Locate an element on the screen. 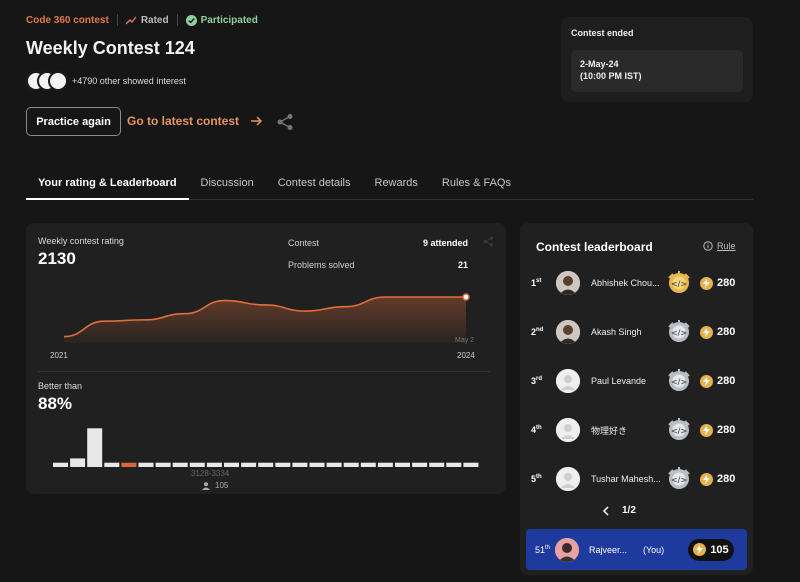 The image size is (800, 582). leaderboard-title: Contest leaderboard is located at coordinates (594, 247).